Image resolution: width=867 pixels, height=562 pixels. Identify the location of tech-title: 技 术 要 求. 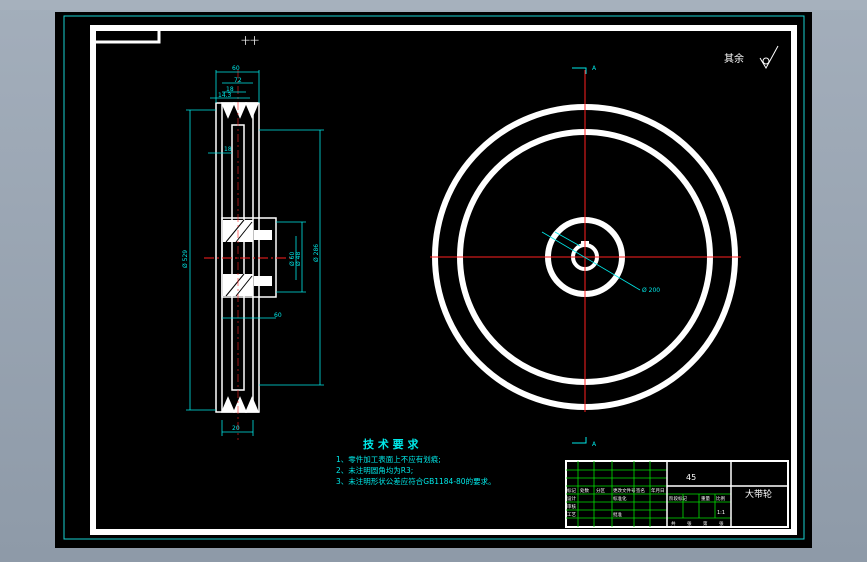
(391, 444).